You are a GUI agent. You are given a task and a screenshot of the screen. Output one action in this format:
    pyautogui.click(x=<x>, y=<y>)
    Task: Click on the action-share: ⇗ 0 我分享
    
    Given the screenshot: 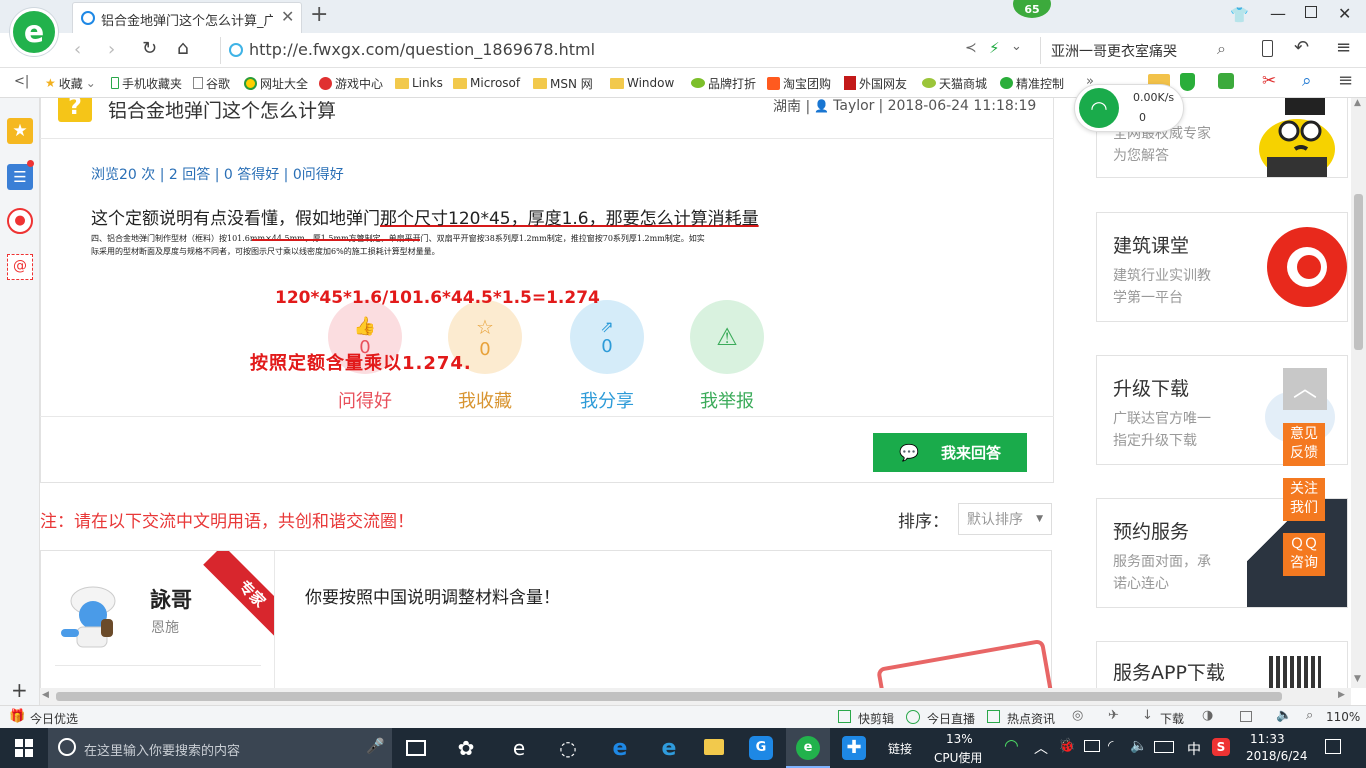 What is the action you would take?
    pyautogui.click(x=607, y=356)
    